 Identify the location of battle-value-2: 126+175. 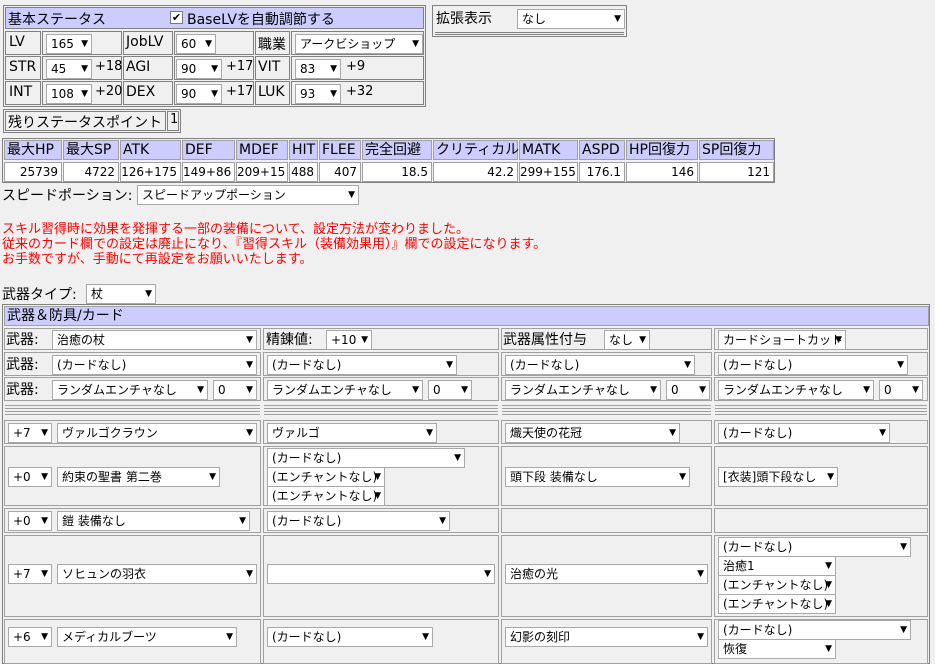
(150, 172).